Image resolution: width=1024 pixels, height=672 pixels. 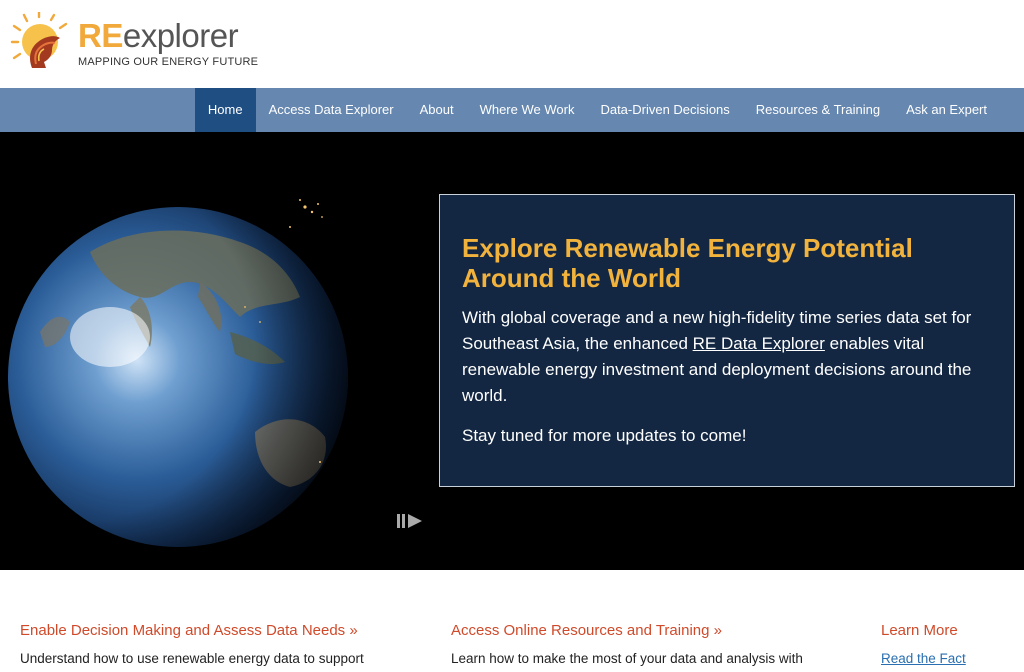 I want to click on re-data-explorer-link: RE Data Explorer, so click(x=759, y=343).